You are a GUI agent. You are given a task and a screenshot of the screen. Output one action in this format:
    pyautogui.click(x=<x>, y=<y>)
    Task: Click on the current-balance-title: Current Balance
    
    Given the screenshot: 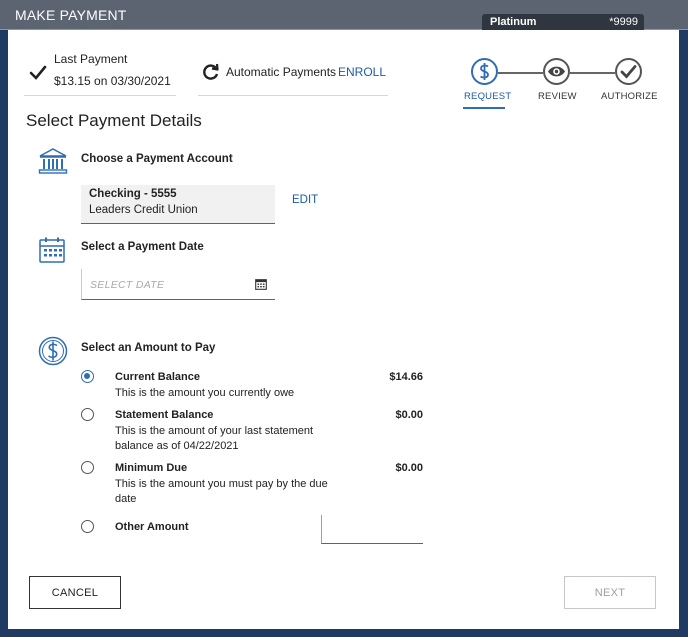 What is the action you would take?
    pyautogui.click(x=157, y=377)
    